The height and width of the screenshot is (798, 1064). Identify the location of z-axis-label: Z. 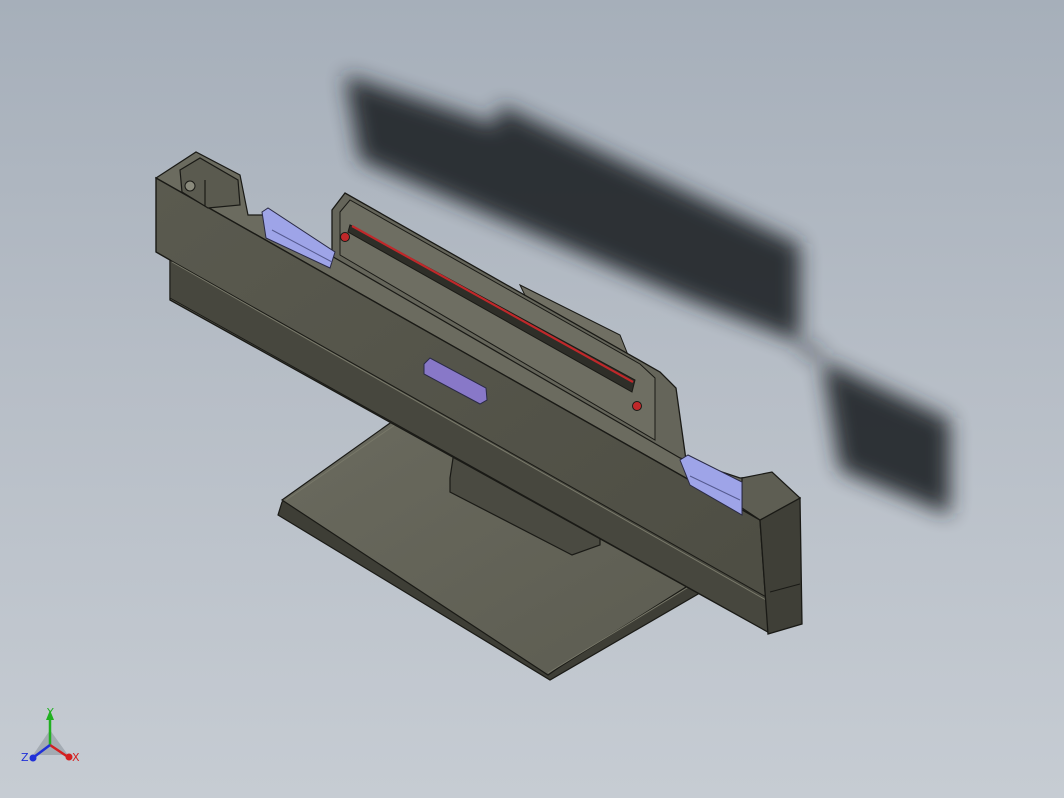
(25, 757).